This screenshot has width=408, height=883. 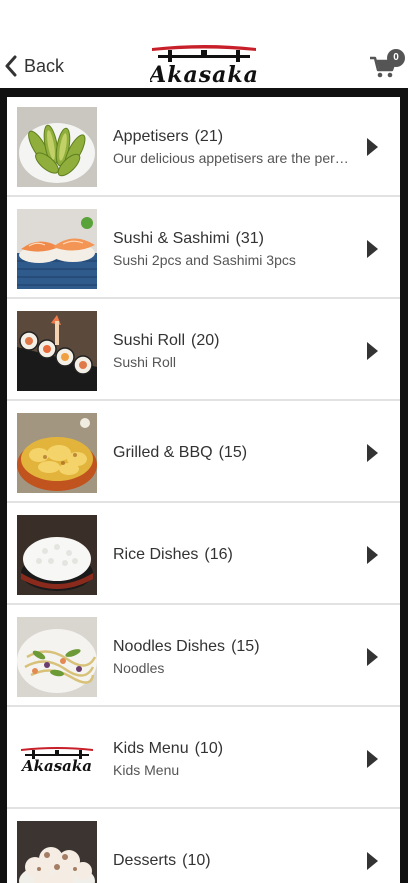 I want to click on akasaka-logo: Akasaka, so click(x=202, y=65).